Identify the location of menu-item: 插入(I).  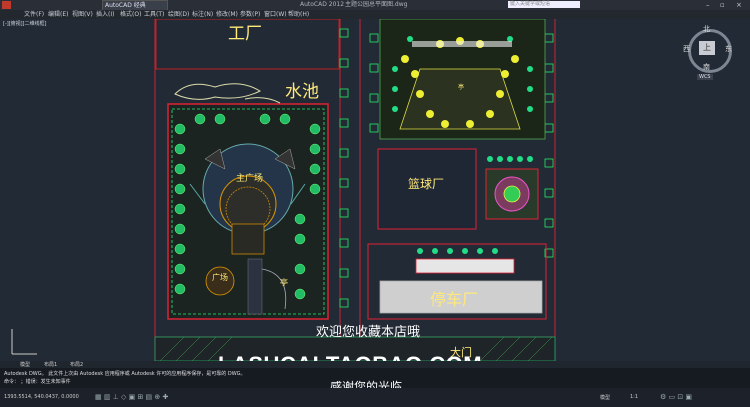
(105, 14).